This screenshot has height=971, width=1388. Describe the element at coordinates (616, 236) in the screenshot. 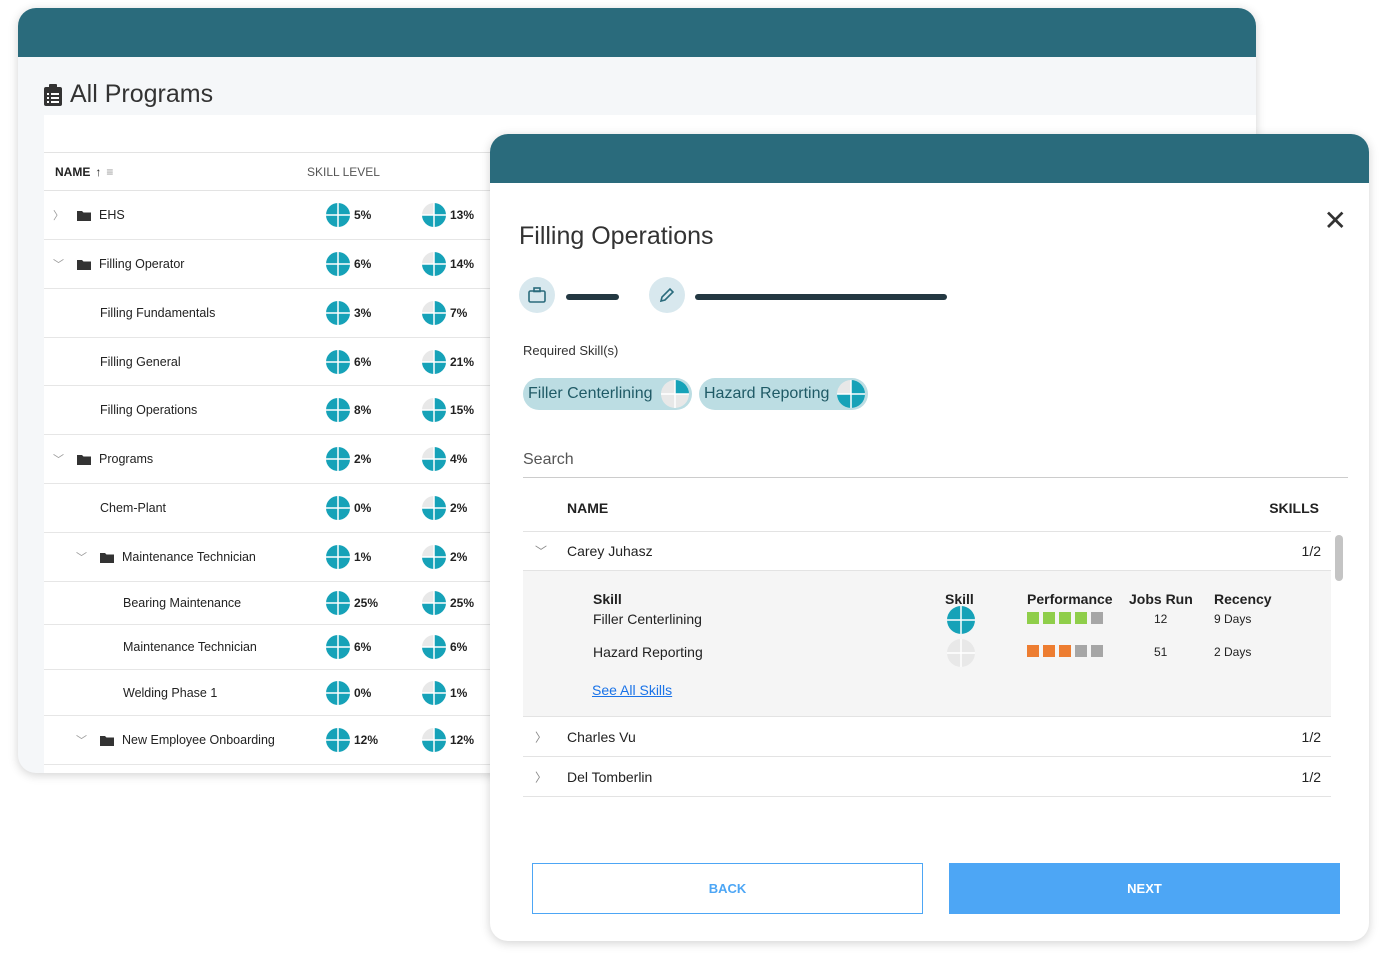

I see `modal-title: Filling Operations` at that location.